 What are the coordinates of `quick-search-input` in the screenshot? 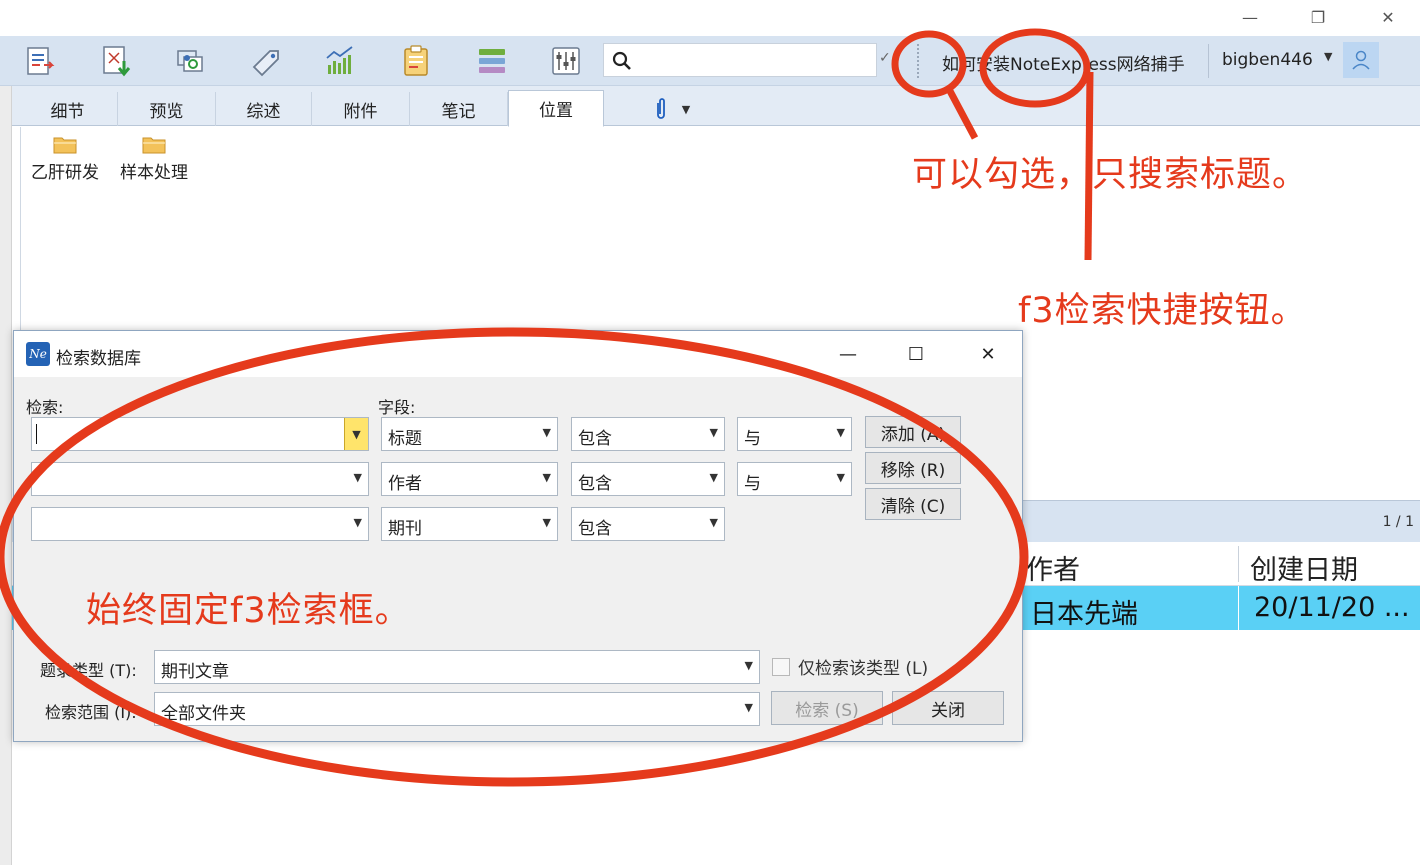 It's located at (754, 60).